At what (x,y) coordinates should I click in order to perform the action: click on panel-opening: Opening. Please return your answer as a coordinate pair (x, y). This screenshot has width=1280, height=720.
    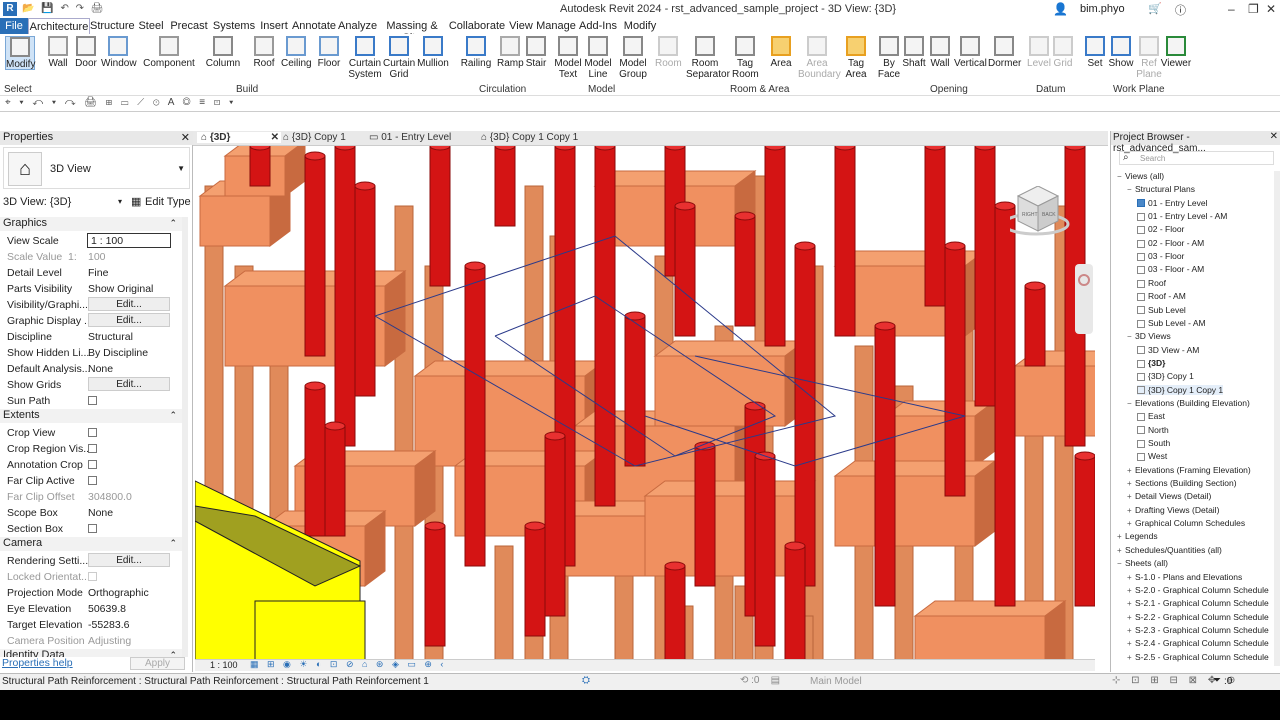
    Looking at the image, I should click on (949, 89).